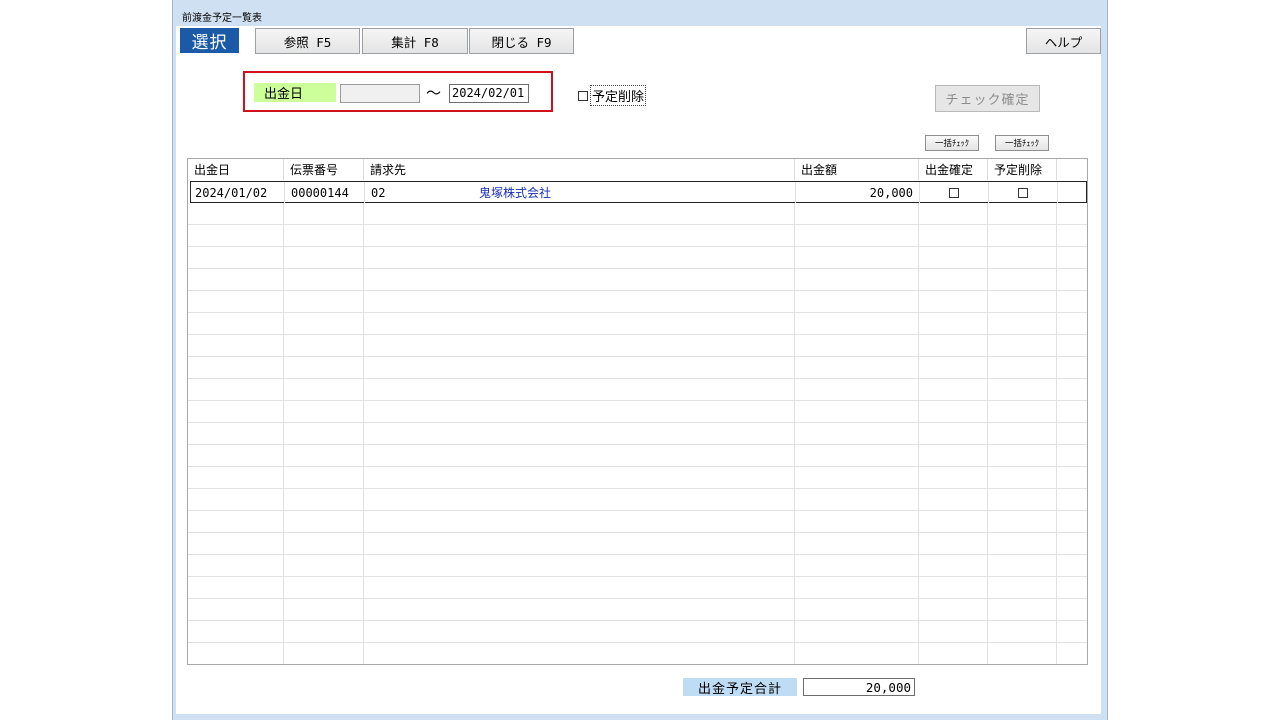 Image resolution: width=1280 pixels, height=720 pixels. Describe the element at coordinates (987, 98) in the screenshot. I see `confirm-check-button: チェック確定` at that location.